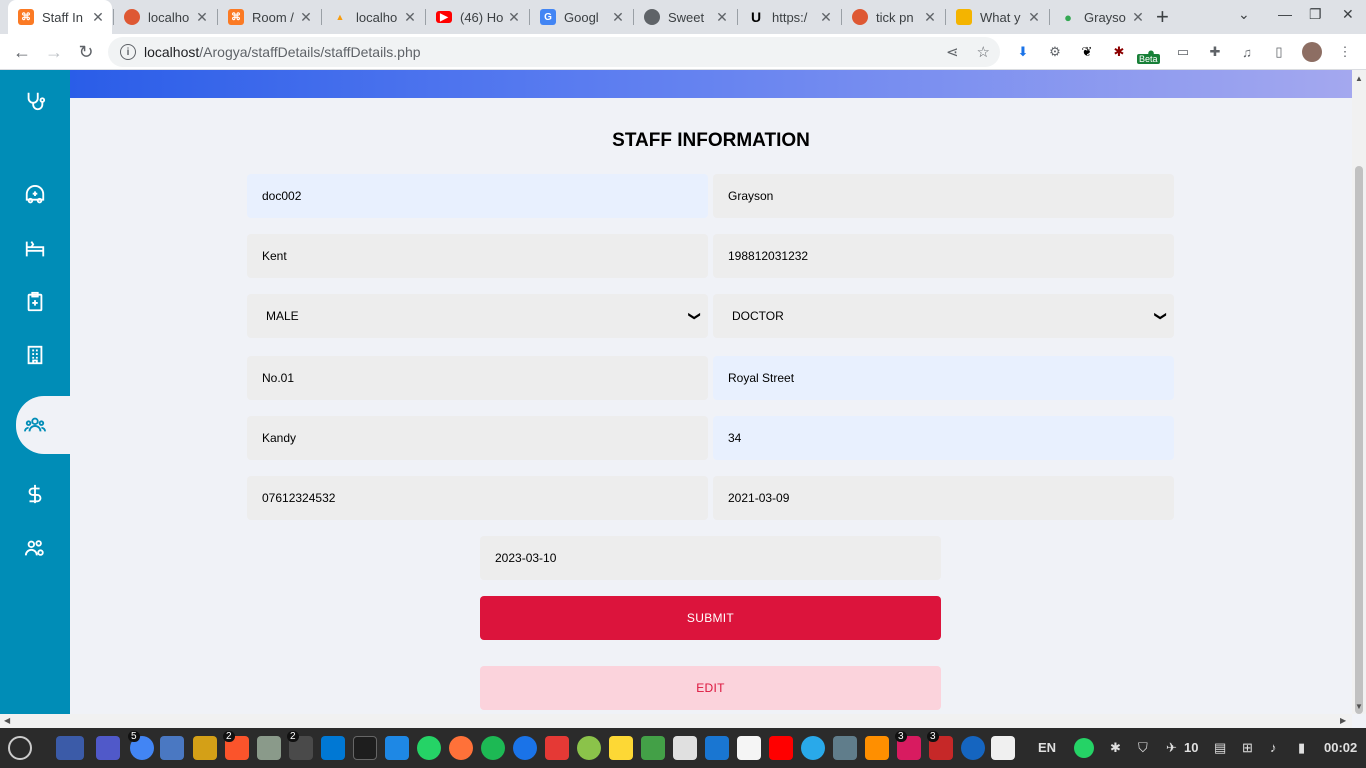 Image resolution: width=1366 pixels, height=768 pixels. I want to click on tab-staff-info: ⌘ Staff In ✕, so click(60, 17).